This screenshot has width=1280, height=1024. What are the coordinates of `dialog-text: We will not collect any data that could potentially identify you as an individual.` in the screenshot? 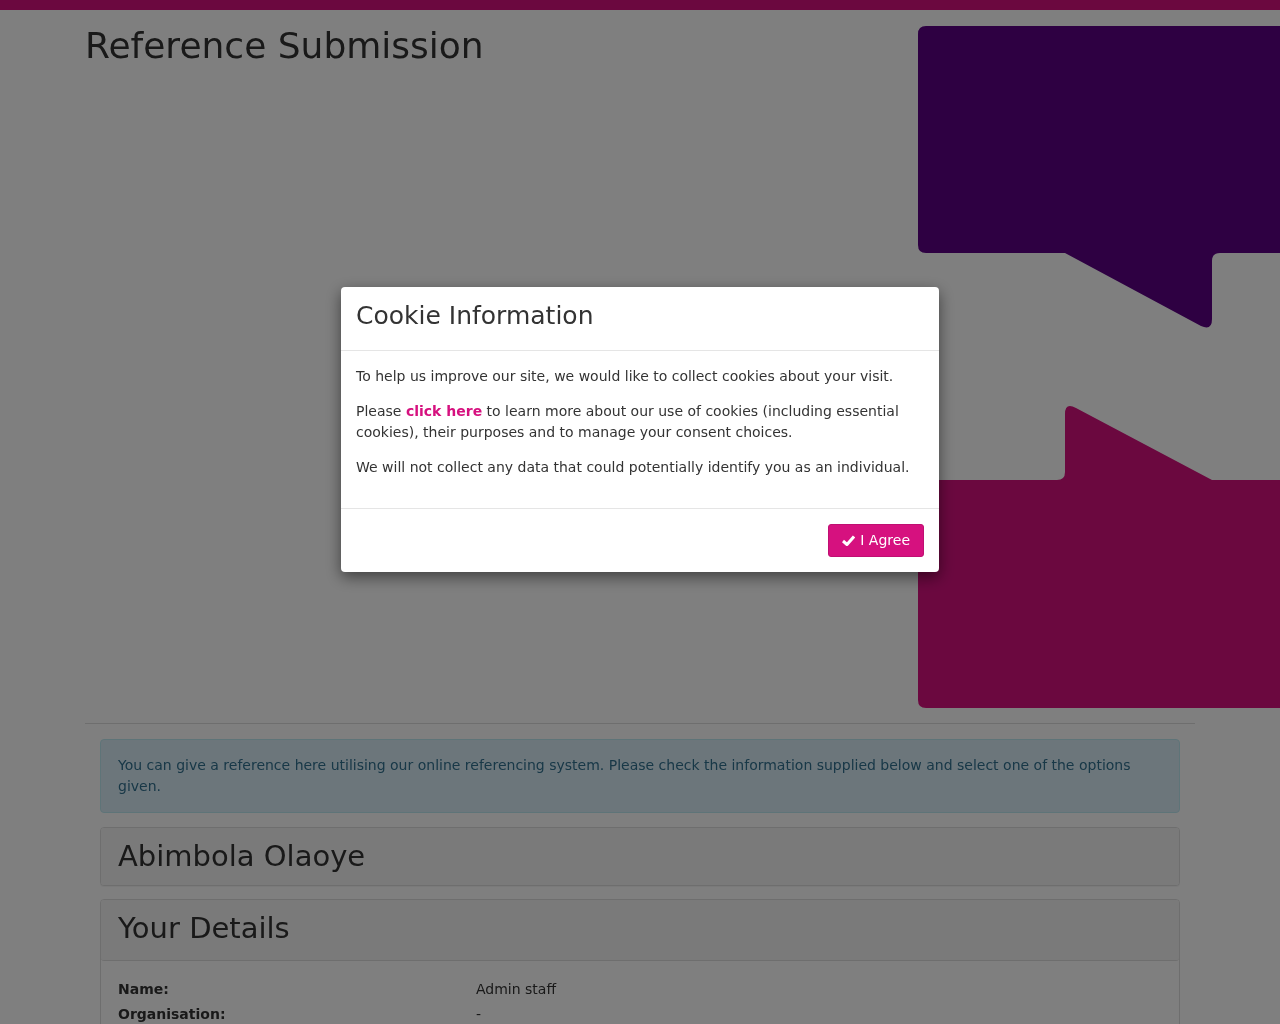 It's located at (633, 467).